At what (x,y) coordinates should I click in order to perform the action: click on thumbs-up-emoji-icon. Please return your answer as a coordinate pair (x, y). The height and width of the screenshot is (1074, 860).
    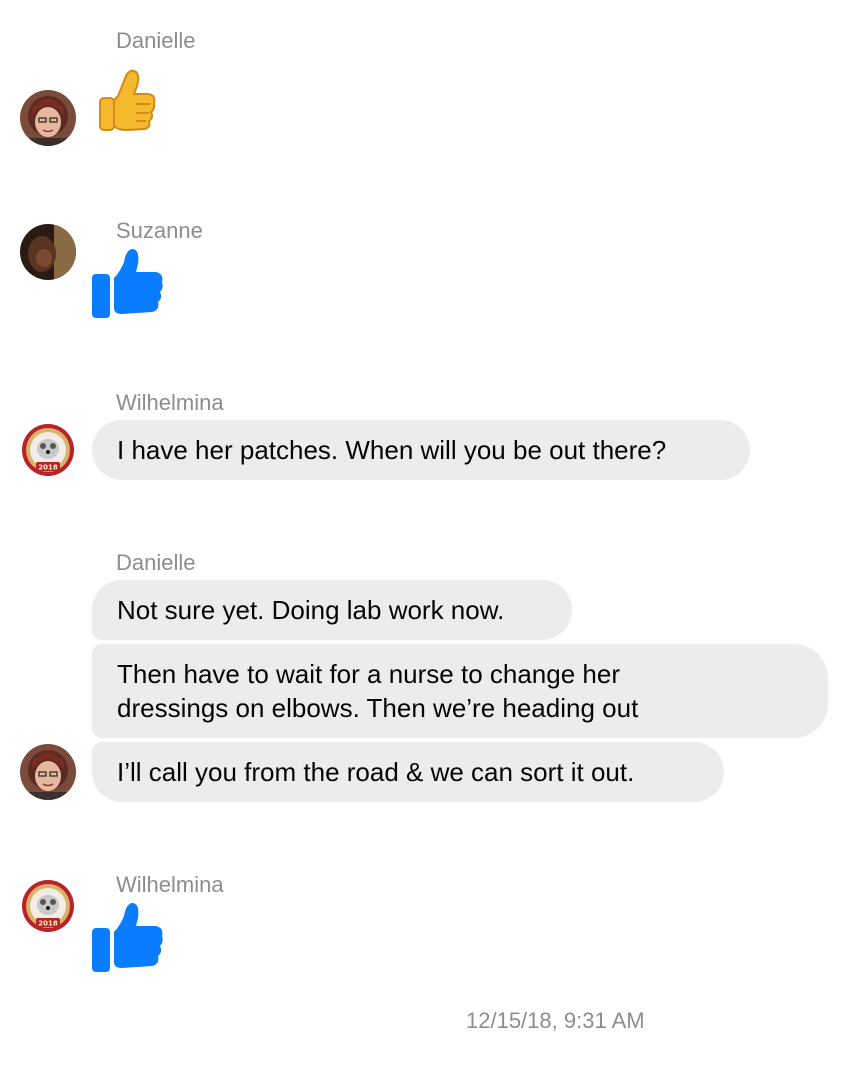
    Looking at the image, I should click on (126, 104).